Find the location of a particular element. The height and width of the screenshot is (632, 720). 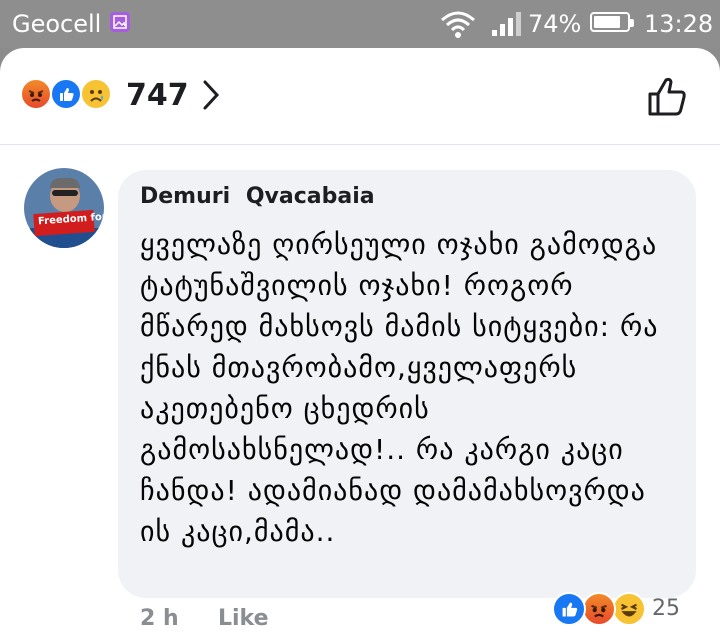

battery-percent: 74% is located at coordinates (555, 24).